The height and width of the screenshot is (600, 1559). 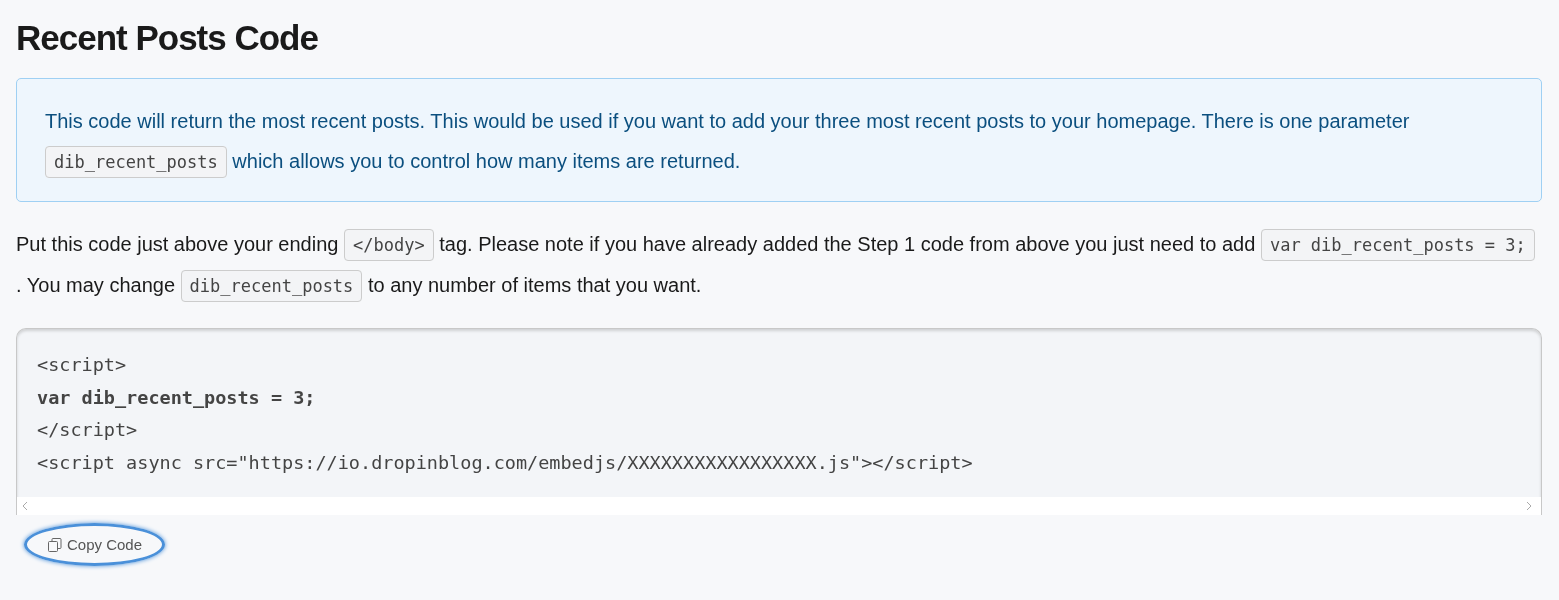 I want to click on paragraph-text: to any number of items that you want., so click(x=534, y=285).